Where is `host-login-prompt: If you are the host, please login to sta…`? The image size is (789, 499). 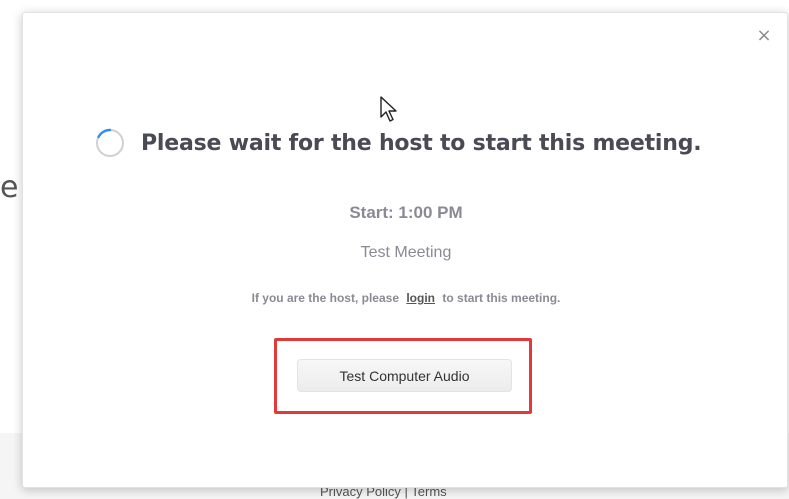 host-login-prompt: If you are the host, please login to sta… is located at coordinates (406, 298).